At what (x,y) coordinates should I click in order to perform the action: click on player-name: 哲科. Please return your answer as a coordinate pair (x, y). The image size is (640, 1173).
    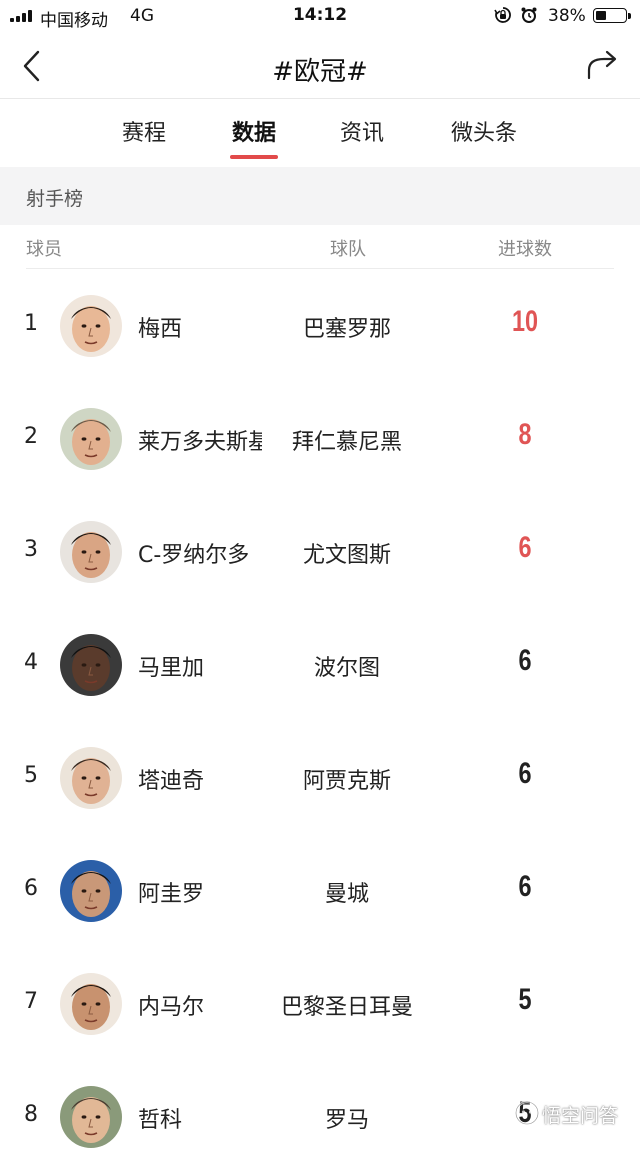
    Looking at the image, I should click on (200, 1118).